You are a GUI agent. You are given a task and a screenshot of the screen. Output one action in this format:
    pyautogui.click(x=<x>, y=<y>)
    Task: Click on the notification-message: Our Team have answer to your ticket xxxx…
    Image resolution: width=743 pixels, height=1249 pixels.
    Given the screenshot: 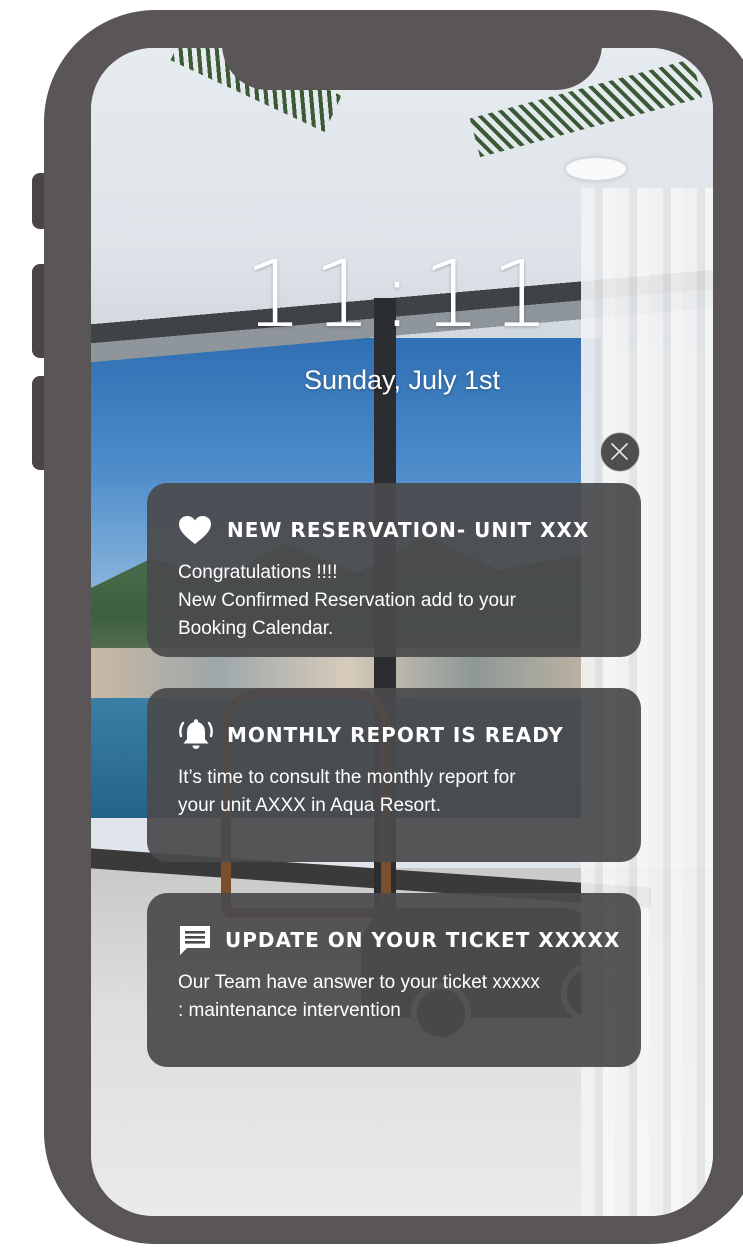 What is the action you would take?
    pyautogui.click(x=397, y=997)
    